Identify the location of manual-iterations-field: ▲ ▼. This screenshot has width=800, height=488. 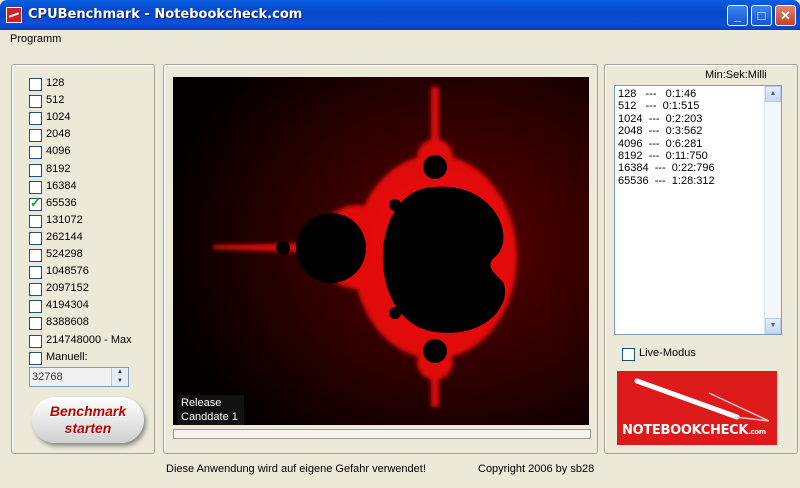
(79, 377).